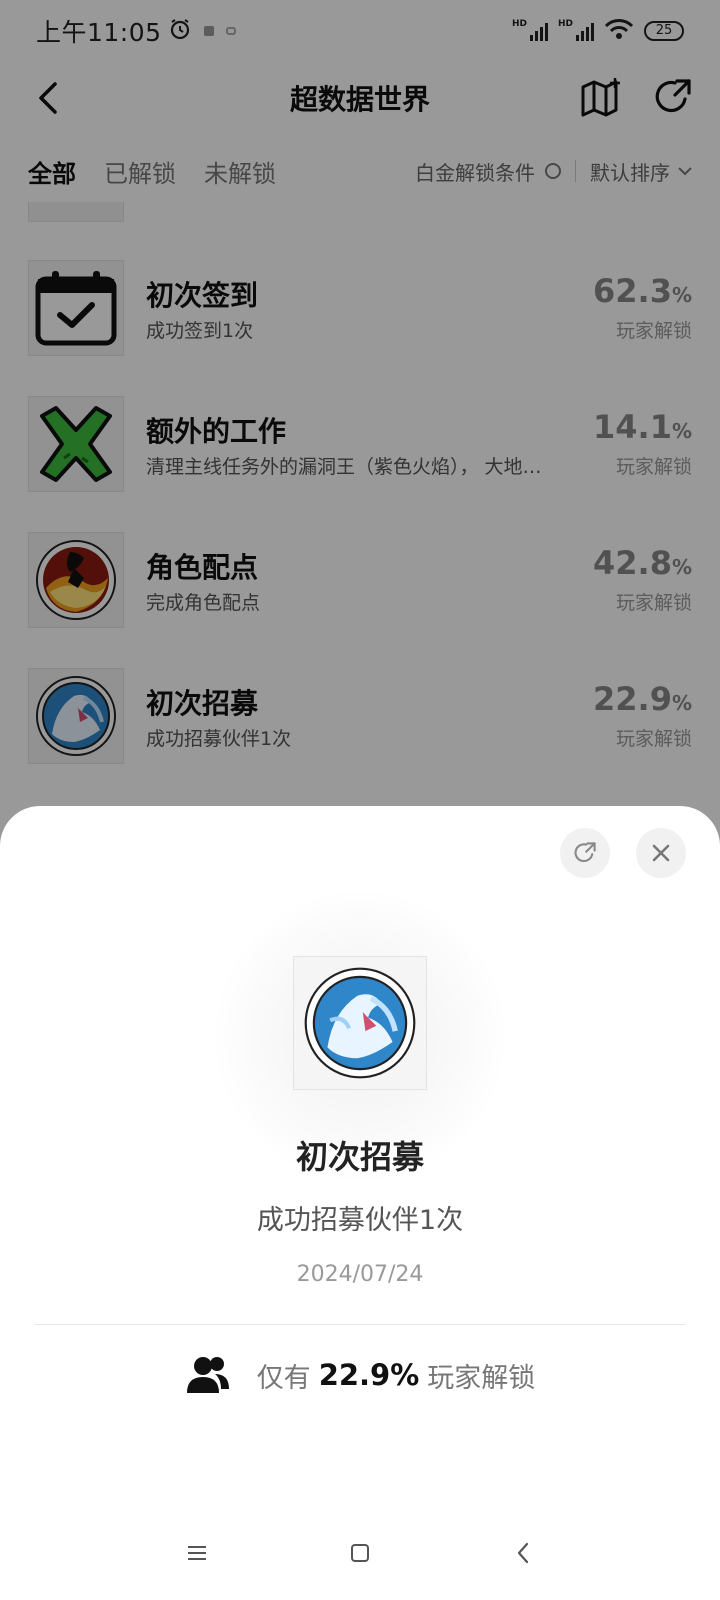  I want to click on sheet-title: 初次招募, so click(359, 1157).